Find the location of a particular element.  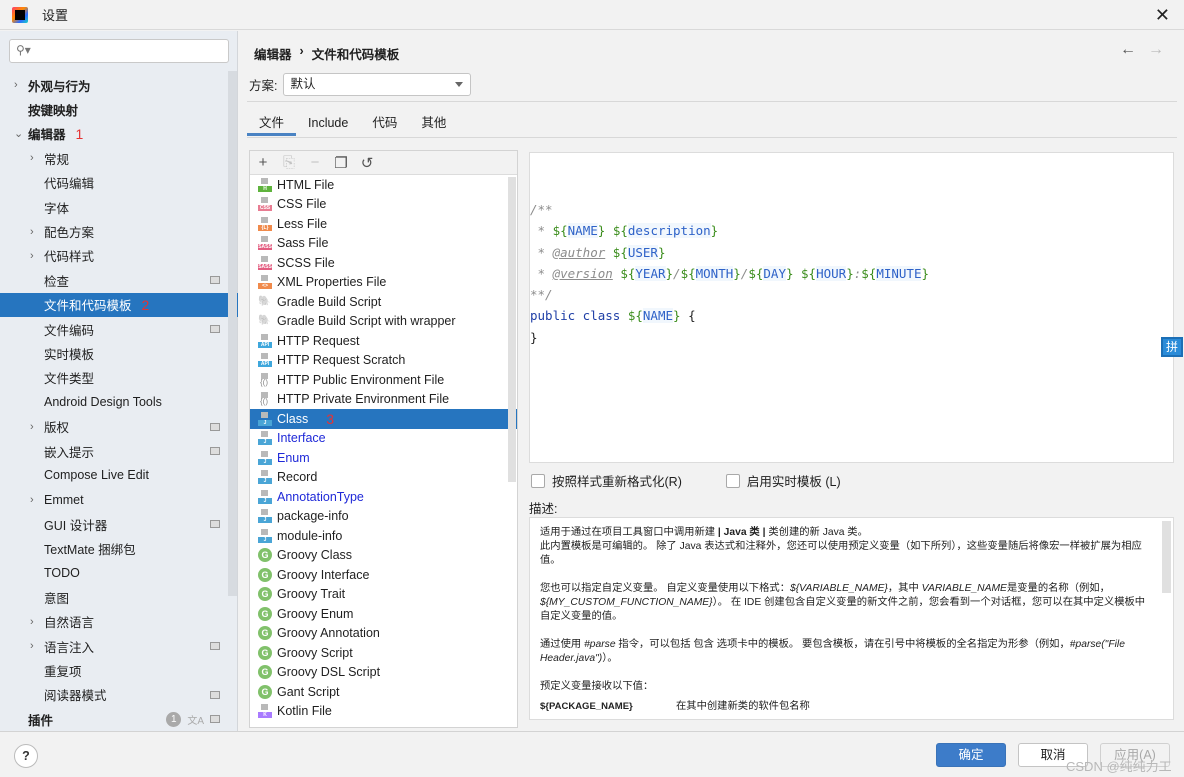

sidebar-item: 文件类型 is located at coordinates (119, 378).